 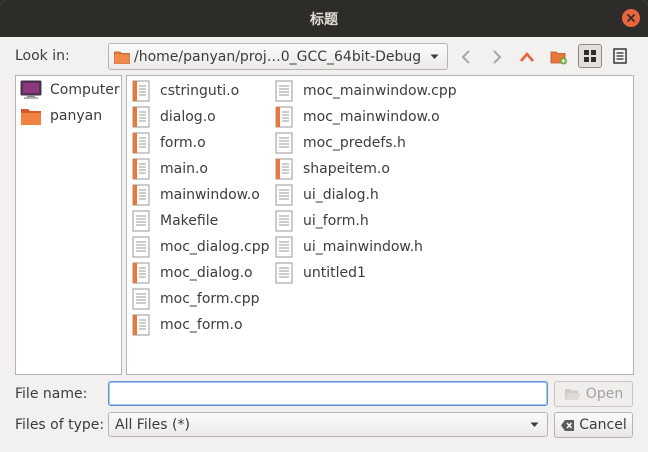 I want to click on list-view-icon, so click(x=620, y=56).